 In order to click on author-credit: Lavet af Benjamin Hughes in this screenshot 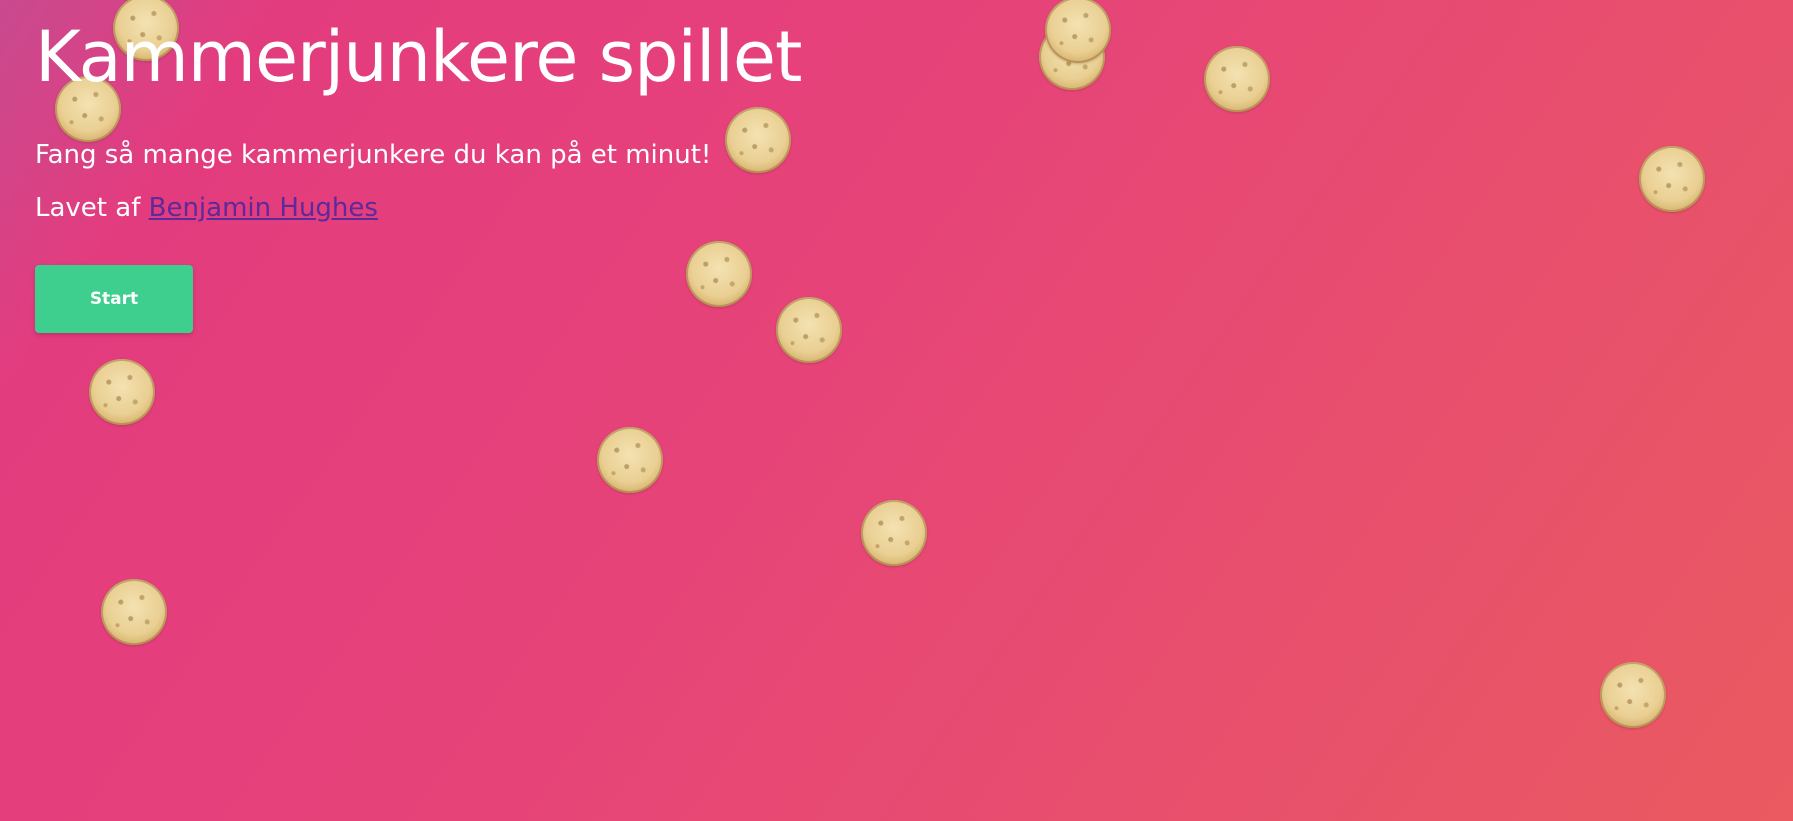, I will do `click(418, 208)`.